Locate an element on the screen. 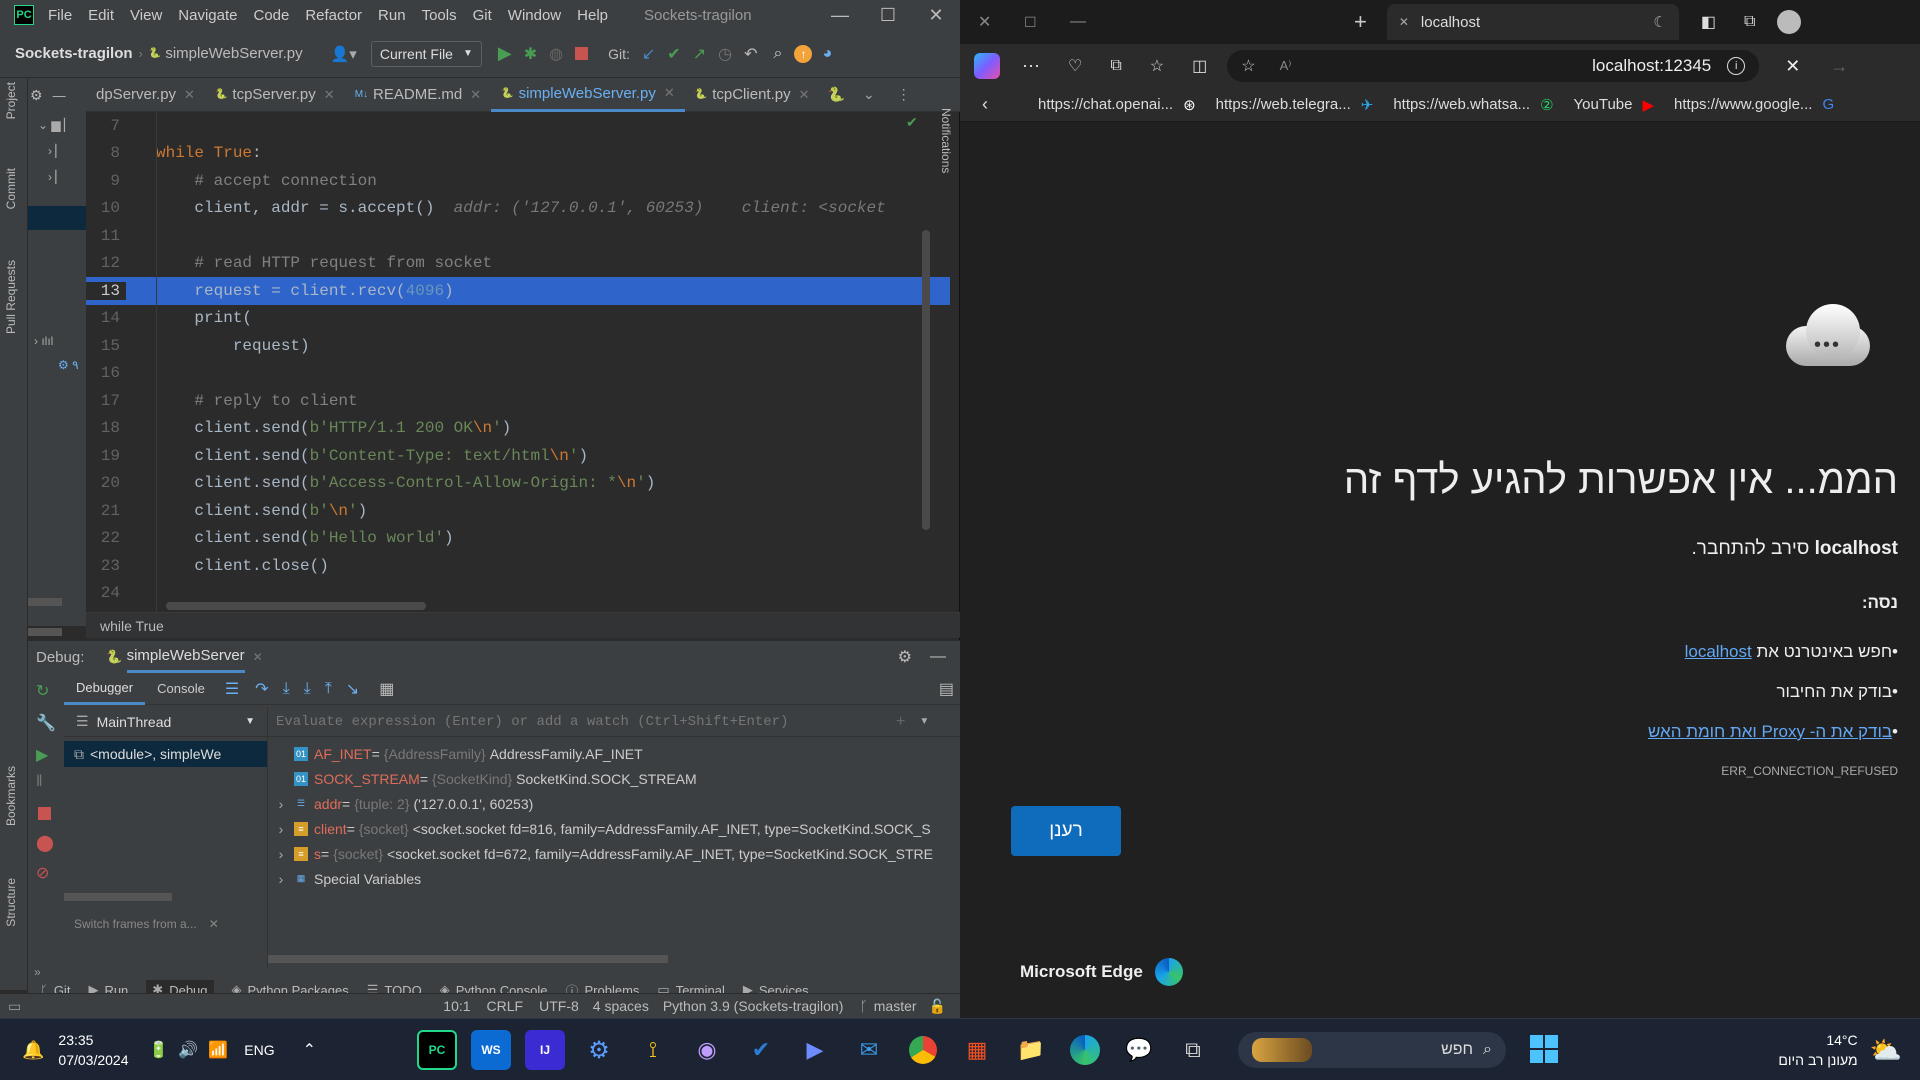  menu-refactor: Refactor is located at coordinates (333, 15).